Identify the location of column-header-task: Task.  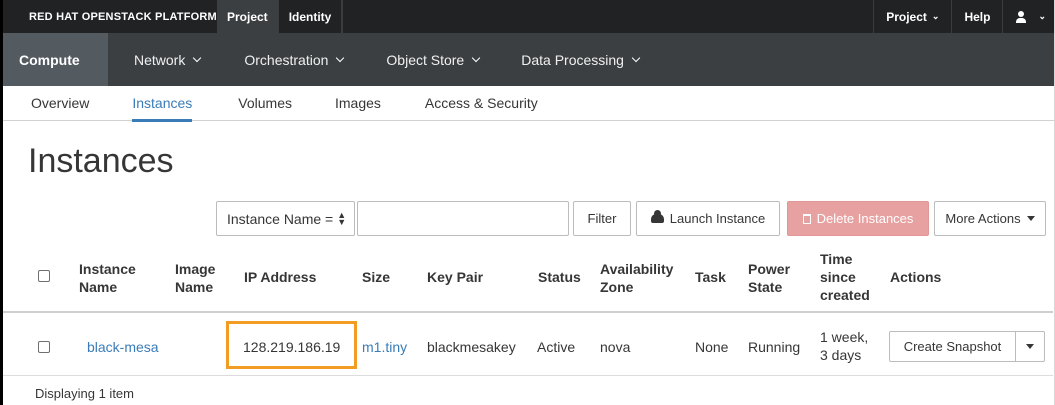
(710, 277).